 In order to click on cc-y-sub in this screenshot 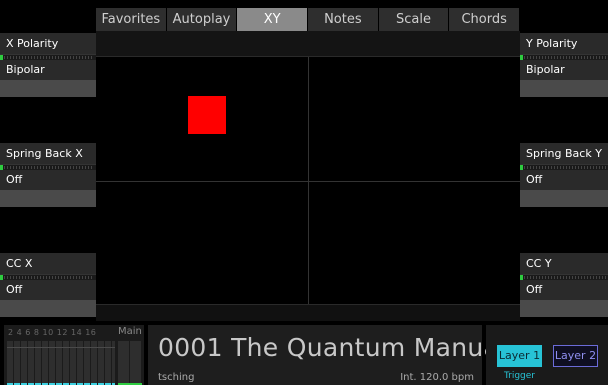, I will do `click(564, 308)`.